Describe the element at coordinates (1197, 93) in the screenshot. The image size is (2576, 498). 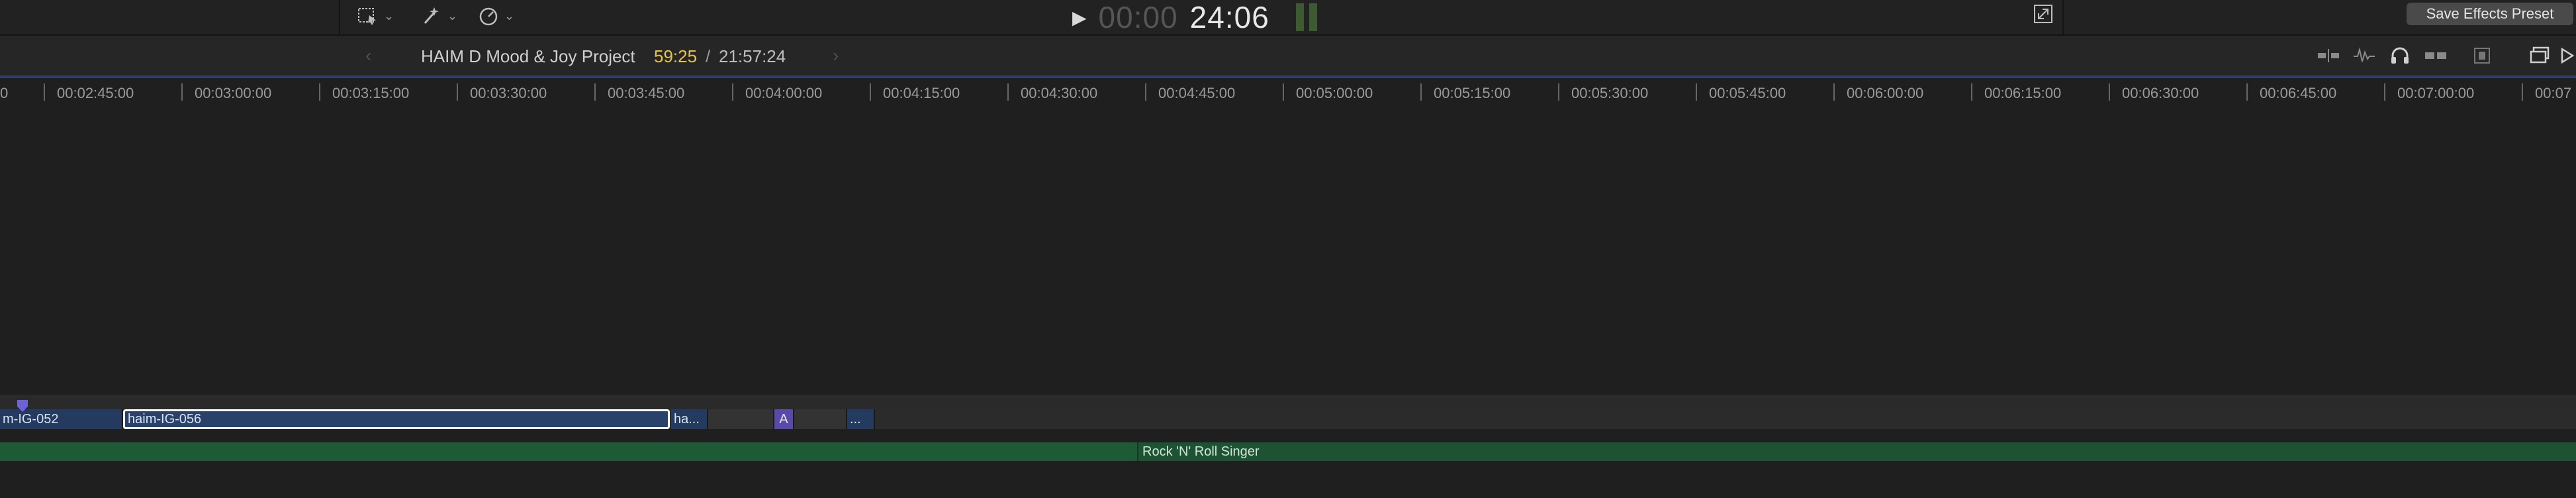
I see `ruler-label: 00:04:45:00` at that location.